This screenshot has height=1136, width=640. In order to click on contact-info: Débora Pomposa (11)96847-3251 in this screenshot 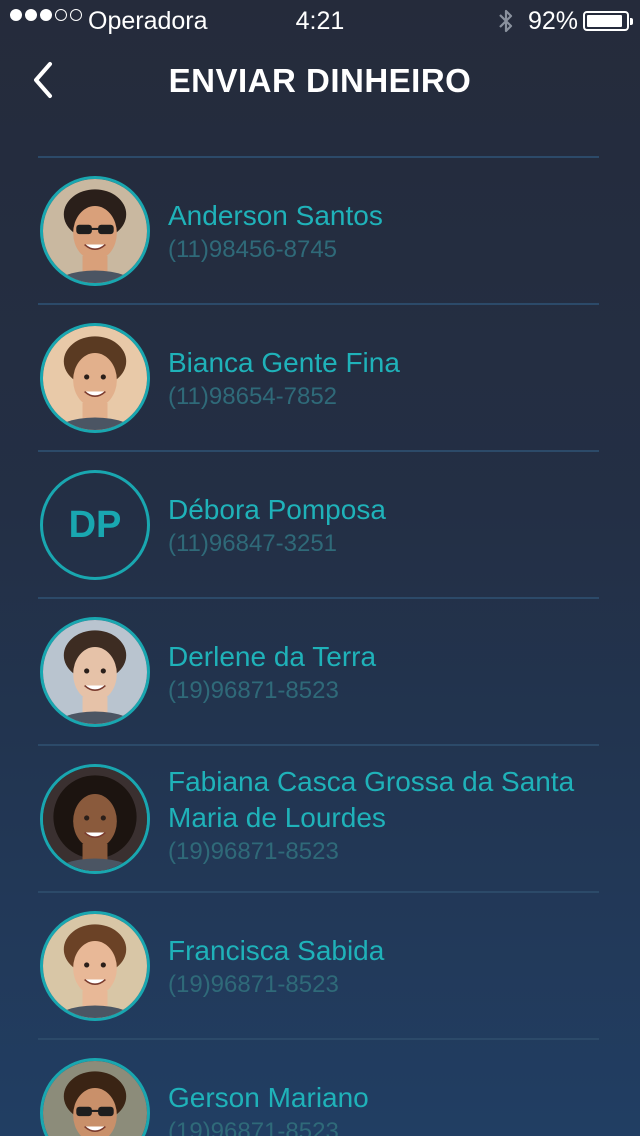, I will do `click(383, 526)`.